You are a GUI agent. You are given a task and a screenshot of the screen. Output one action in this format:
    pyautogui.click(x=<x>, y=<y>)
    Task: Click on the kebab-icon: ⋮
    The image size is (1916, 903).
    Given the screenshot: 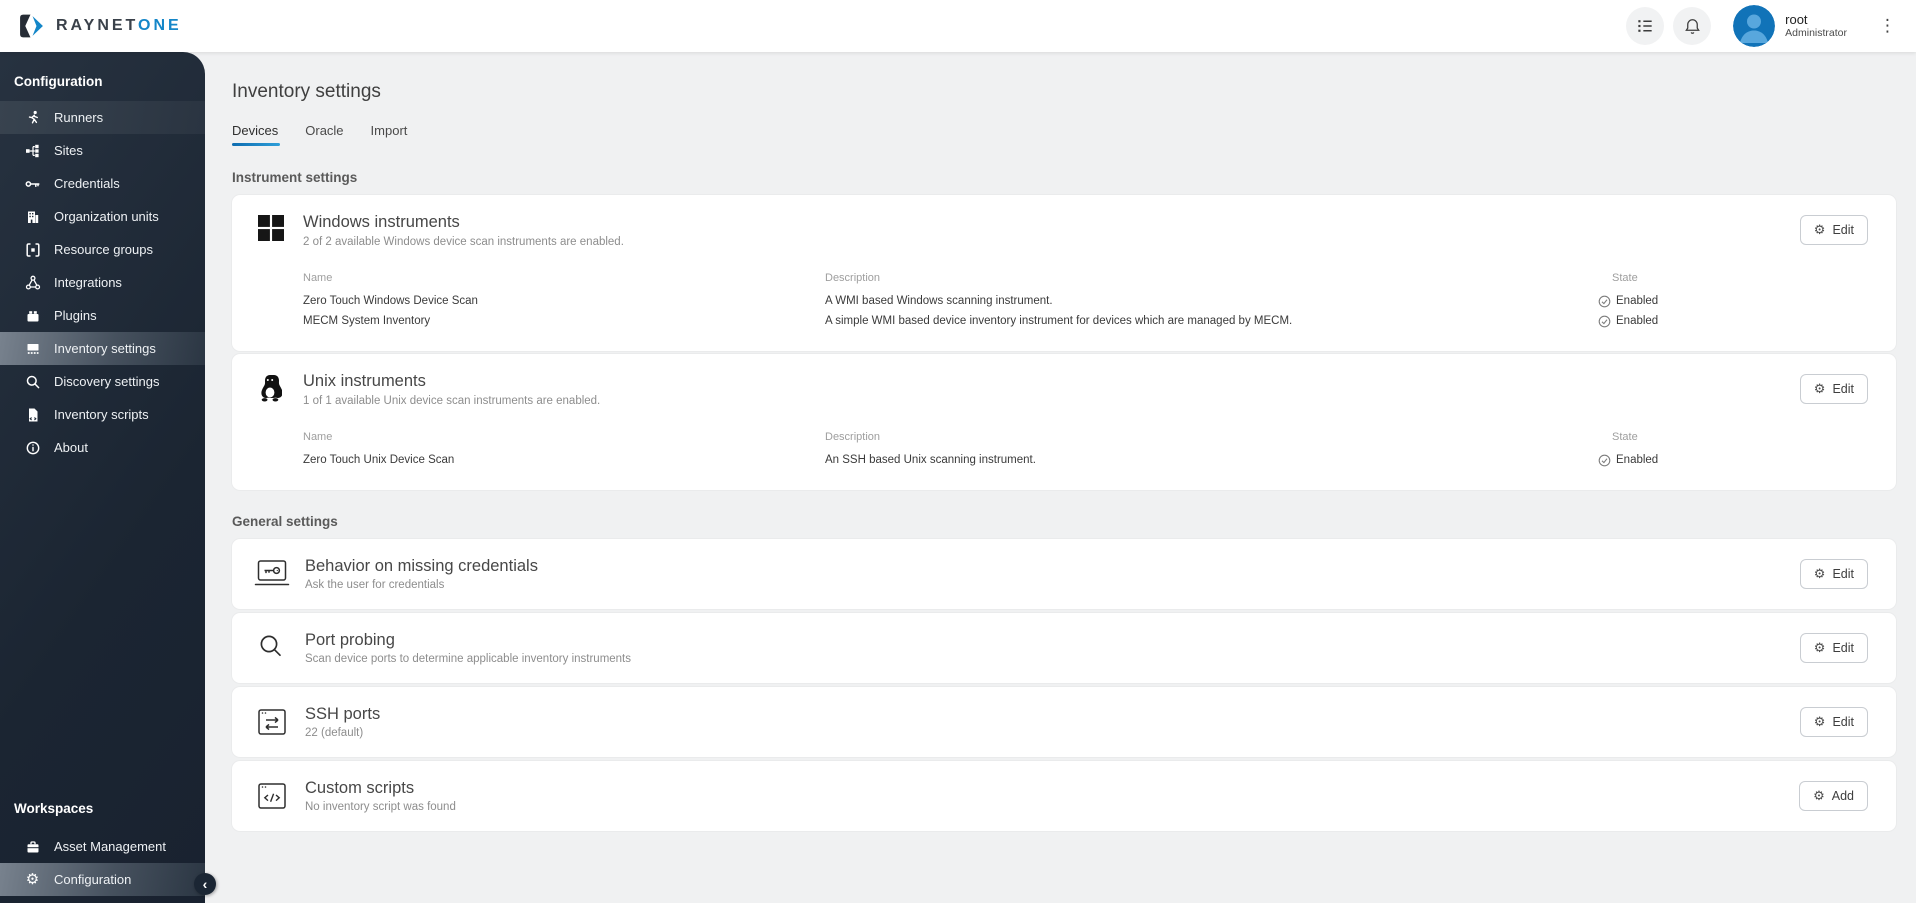 What is the action you would take?
    pyautogui.click(x=1887, y=25)
    